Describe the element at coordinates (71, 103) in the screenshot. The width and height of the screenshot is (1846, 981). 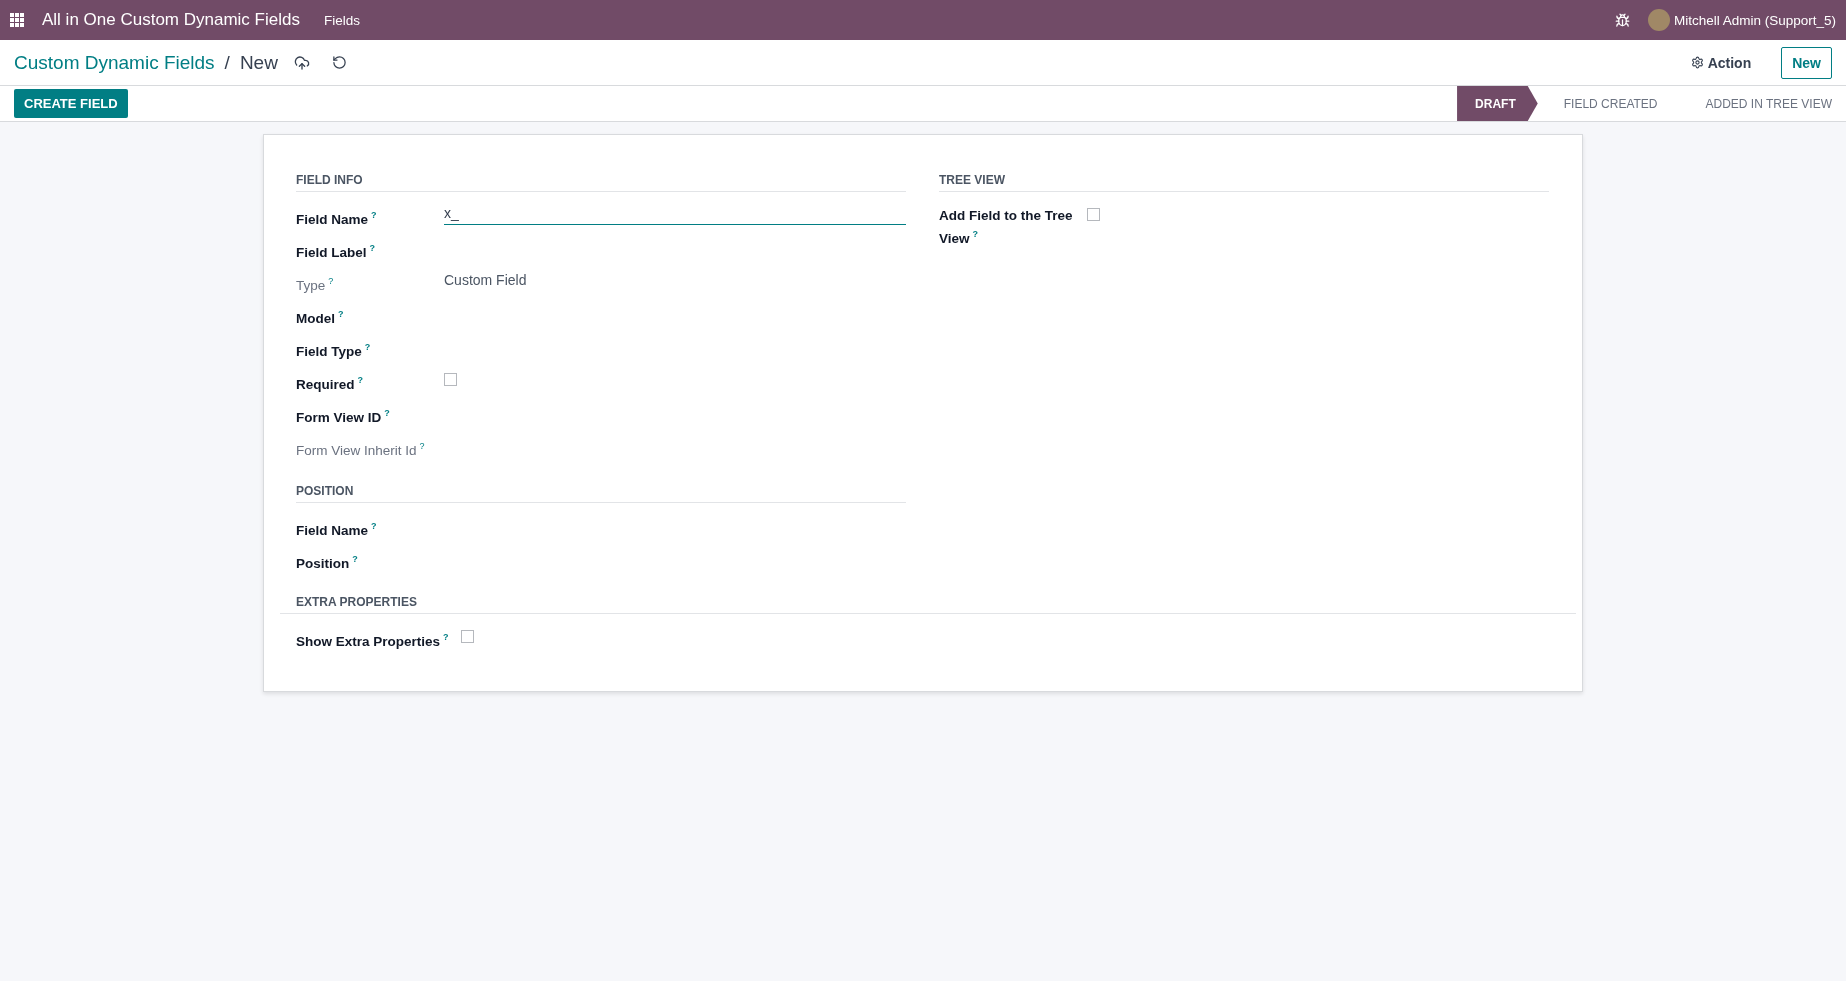
I see `create-field-button: CREATE FIELD` at that location.